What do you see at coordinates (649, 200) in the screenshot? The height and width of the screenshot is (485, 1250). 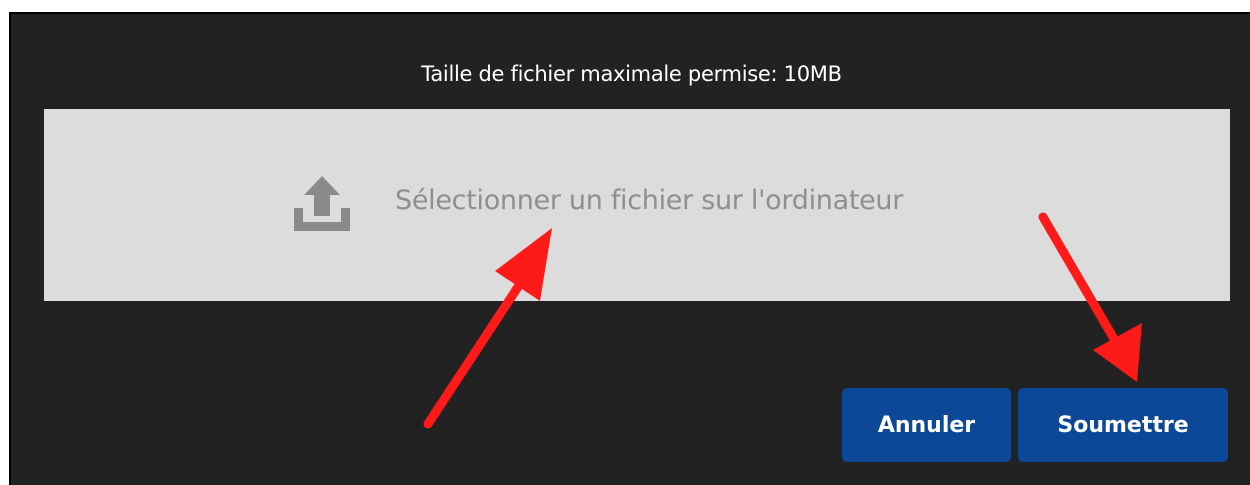 I see `select-file-label: Sélectionner un fichier sur l'ordinateur` at bounding box center [649, 200].